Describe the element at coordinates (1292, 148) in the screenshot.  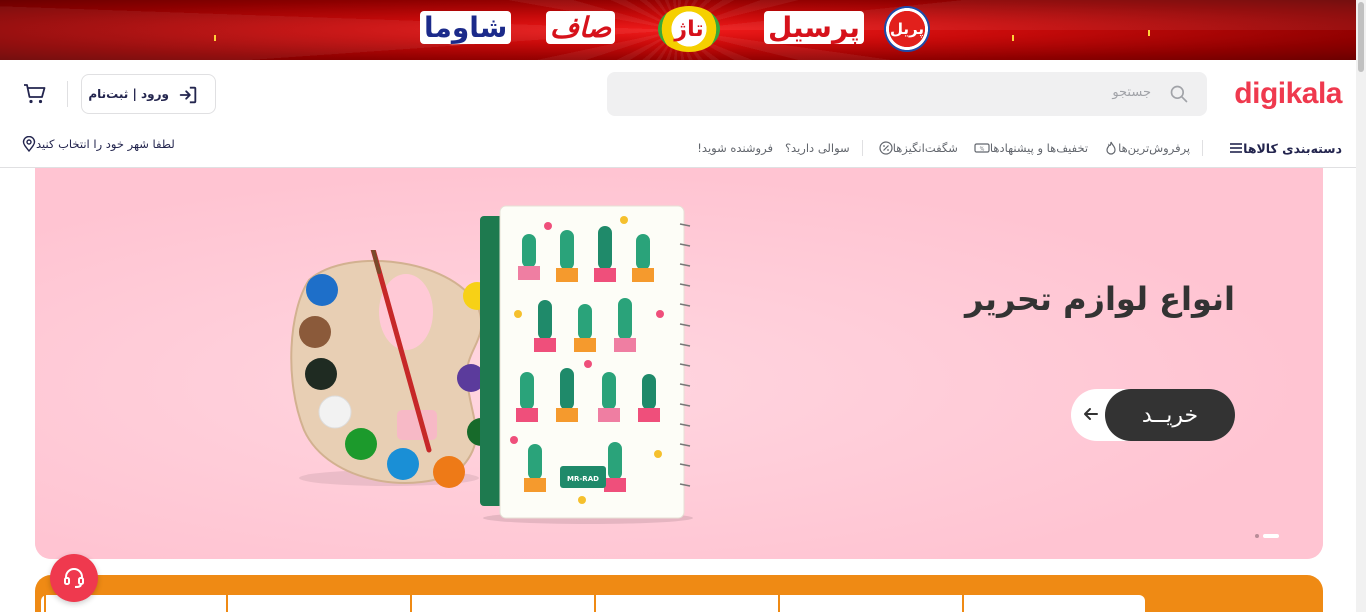
I see `nav-categories-label: دسته‌بندی کالاها` at that location.